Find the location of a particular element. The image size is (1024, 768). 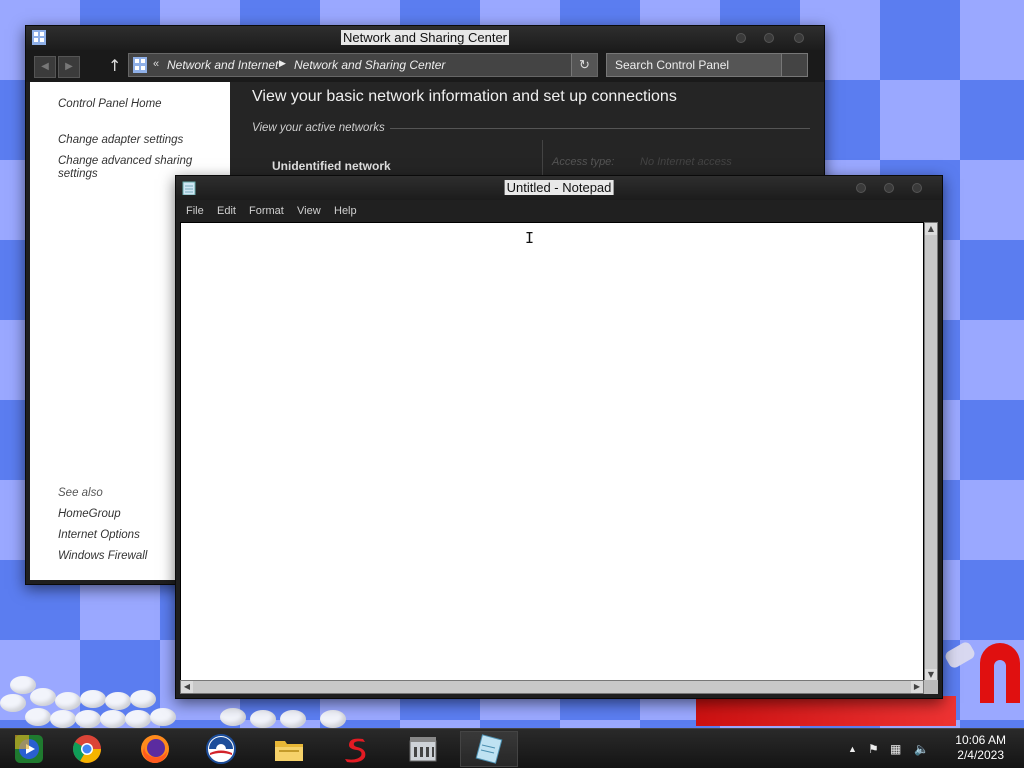

clock-time: 10:06 AM is located at coordinates (980, 740).